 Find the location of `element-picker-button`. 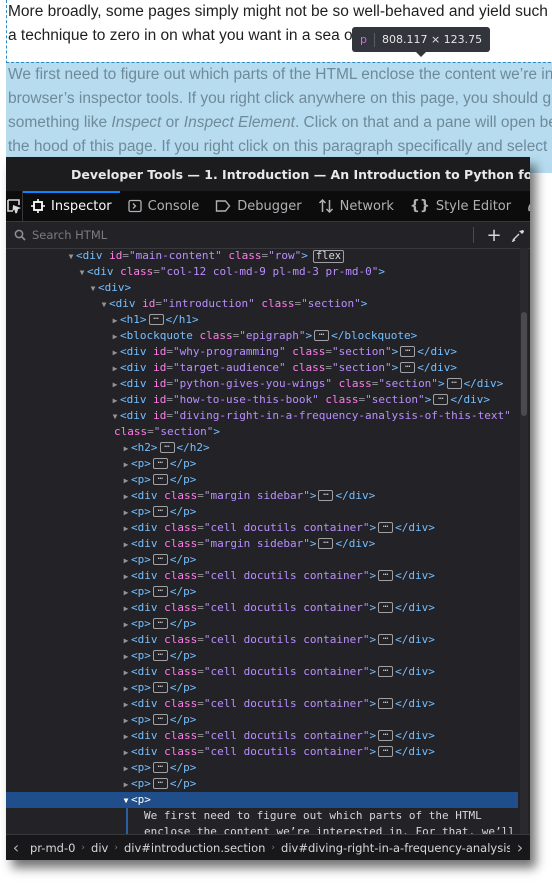

element-picker-button is located at coordinates (14, 206).